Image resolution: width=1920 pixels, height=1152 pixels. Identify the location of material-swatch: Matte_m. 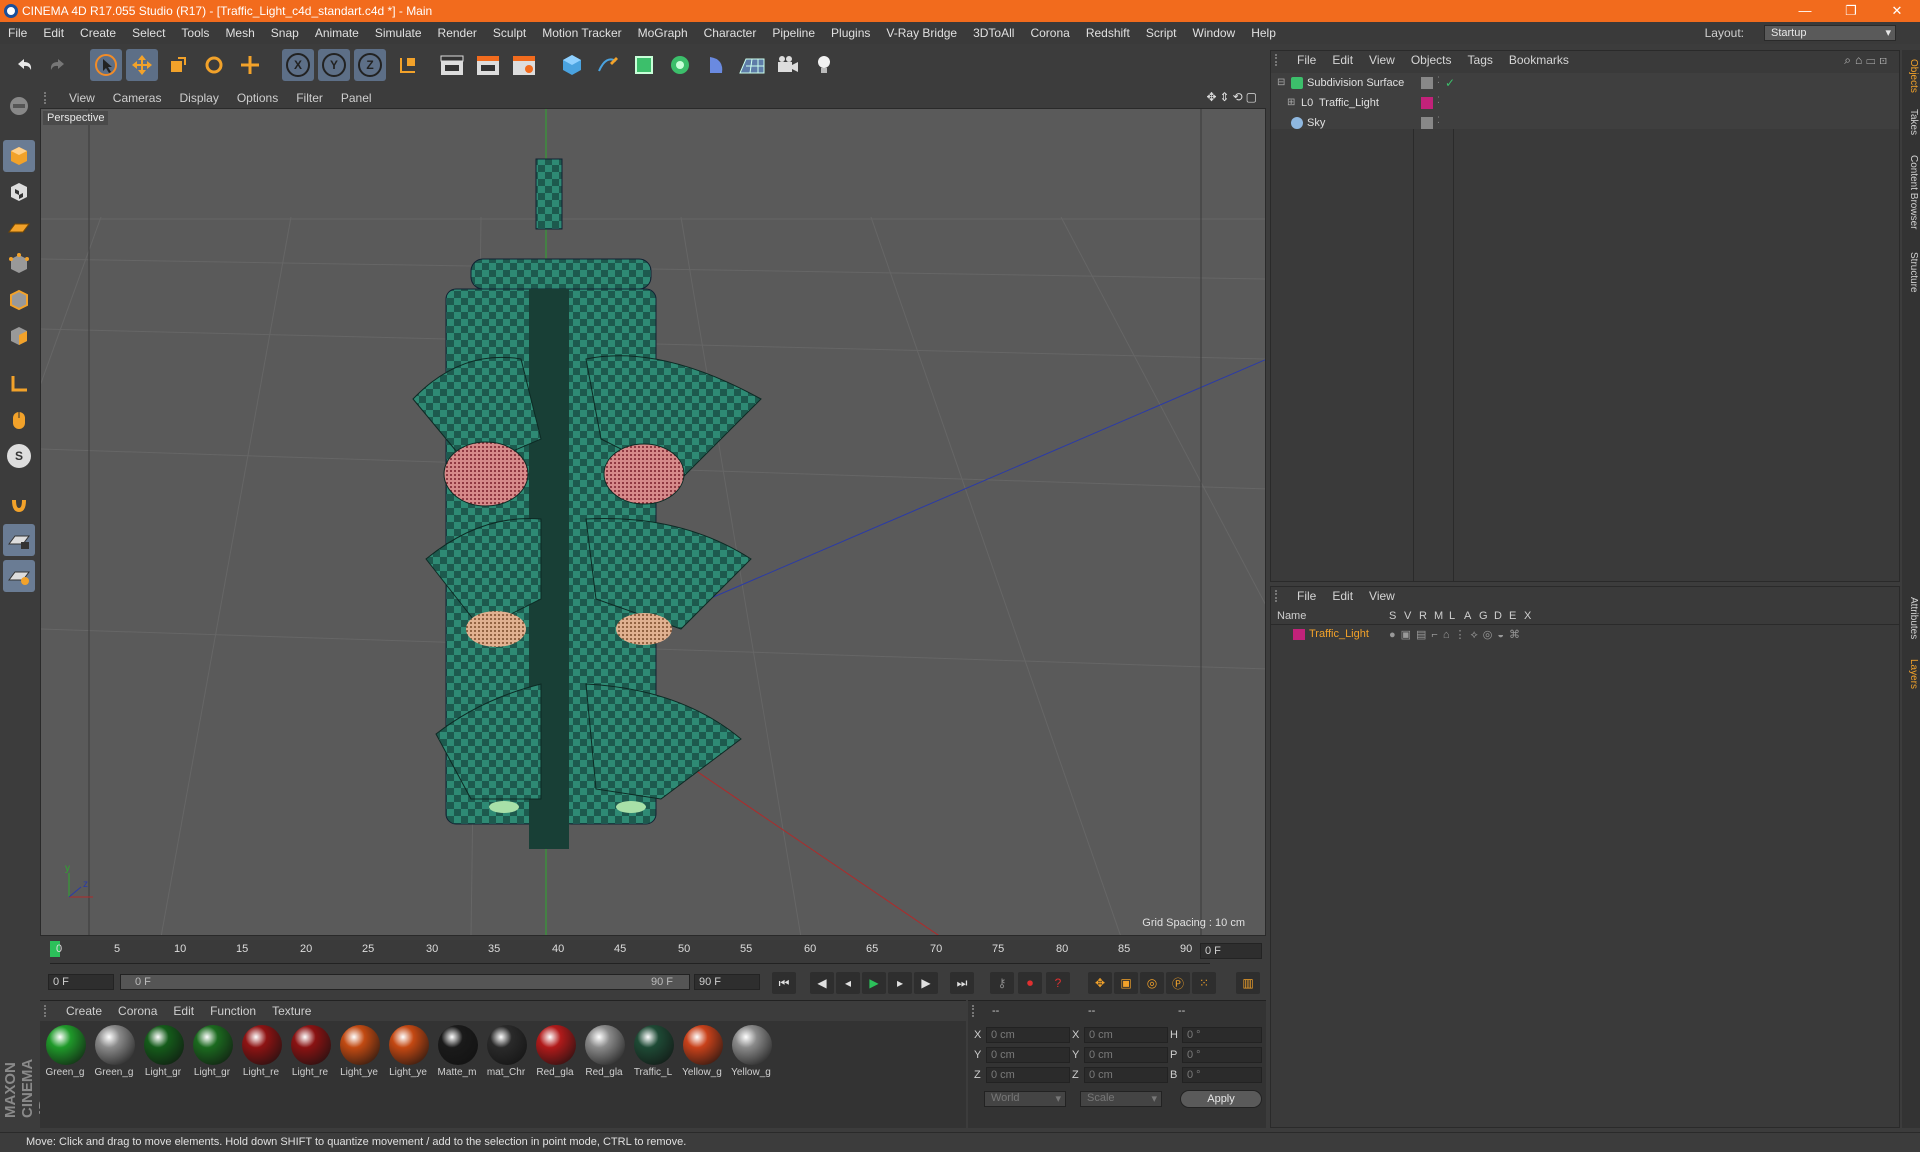
(457, 1052).